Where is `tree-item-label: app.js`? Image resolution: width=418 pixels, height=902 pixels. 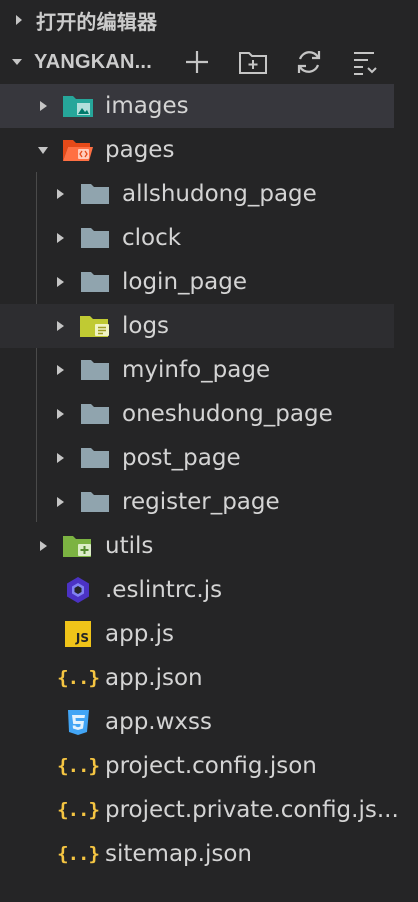 tree-item-label: app.js is located at coordinates (139, 634).